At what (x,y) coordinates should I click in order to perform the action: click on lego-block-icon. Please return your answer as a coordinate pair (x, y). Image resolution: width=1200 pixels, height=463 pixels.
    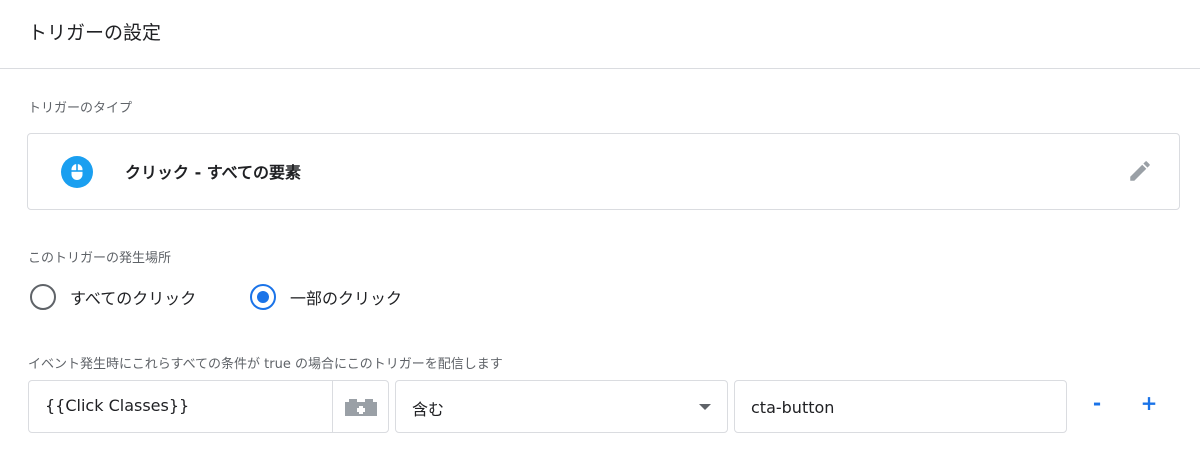
    Looking at the image, I should click on (361, 407).